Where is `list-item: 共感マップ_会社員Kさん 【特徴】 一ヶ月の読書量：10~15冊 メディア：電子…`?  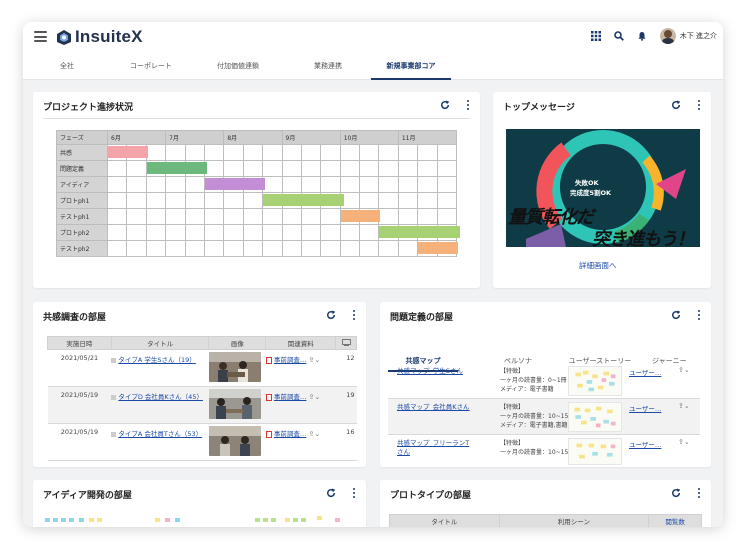
list-item: 共感マップ_会社員Kさん 【特徴】 一ヶ月の読書量：10~15冊 メディア：電子… is located at coordinates (544, 417).